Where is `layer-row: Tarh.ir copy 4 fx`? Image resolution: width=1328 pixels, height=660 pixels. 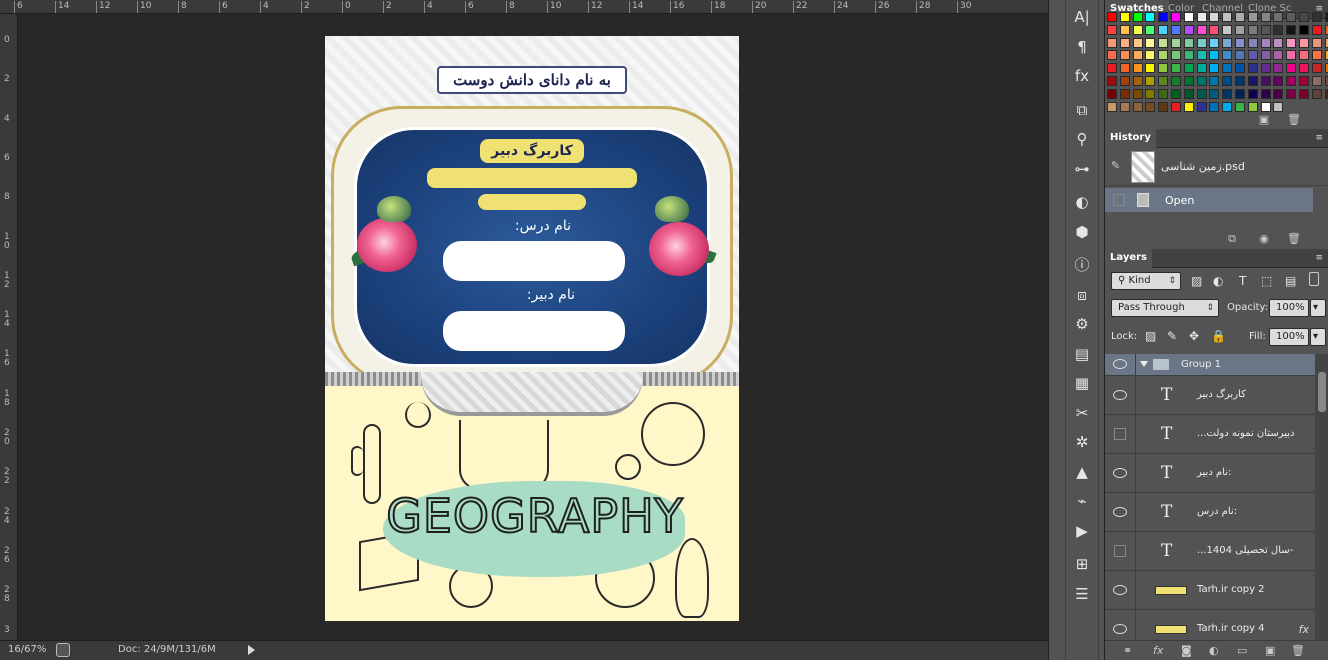
layer-row: Tarh.ir copy 4 fx is located at coordinates (1210, 625).